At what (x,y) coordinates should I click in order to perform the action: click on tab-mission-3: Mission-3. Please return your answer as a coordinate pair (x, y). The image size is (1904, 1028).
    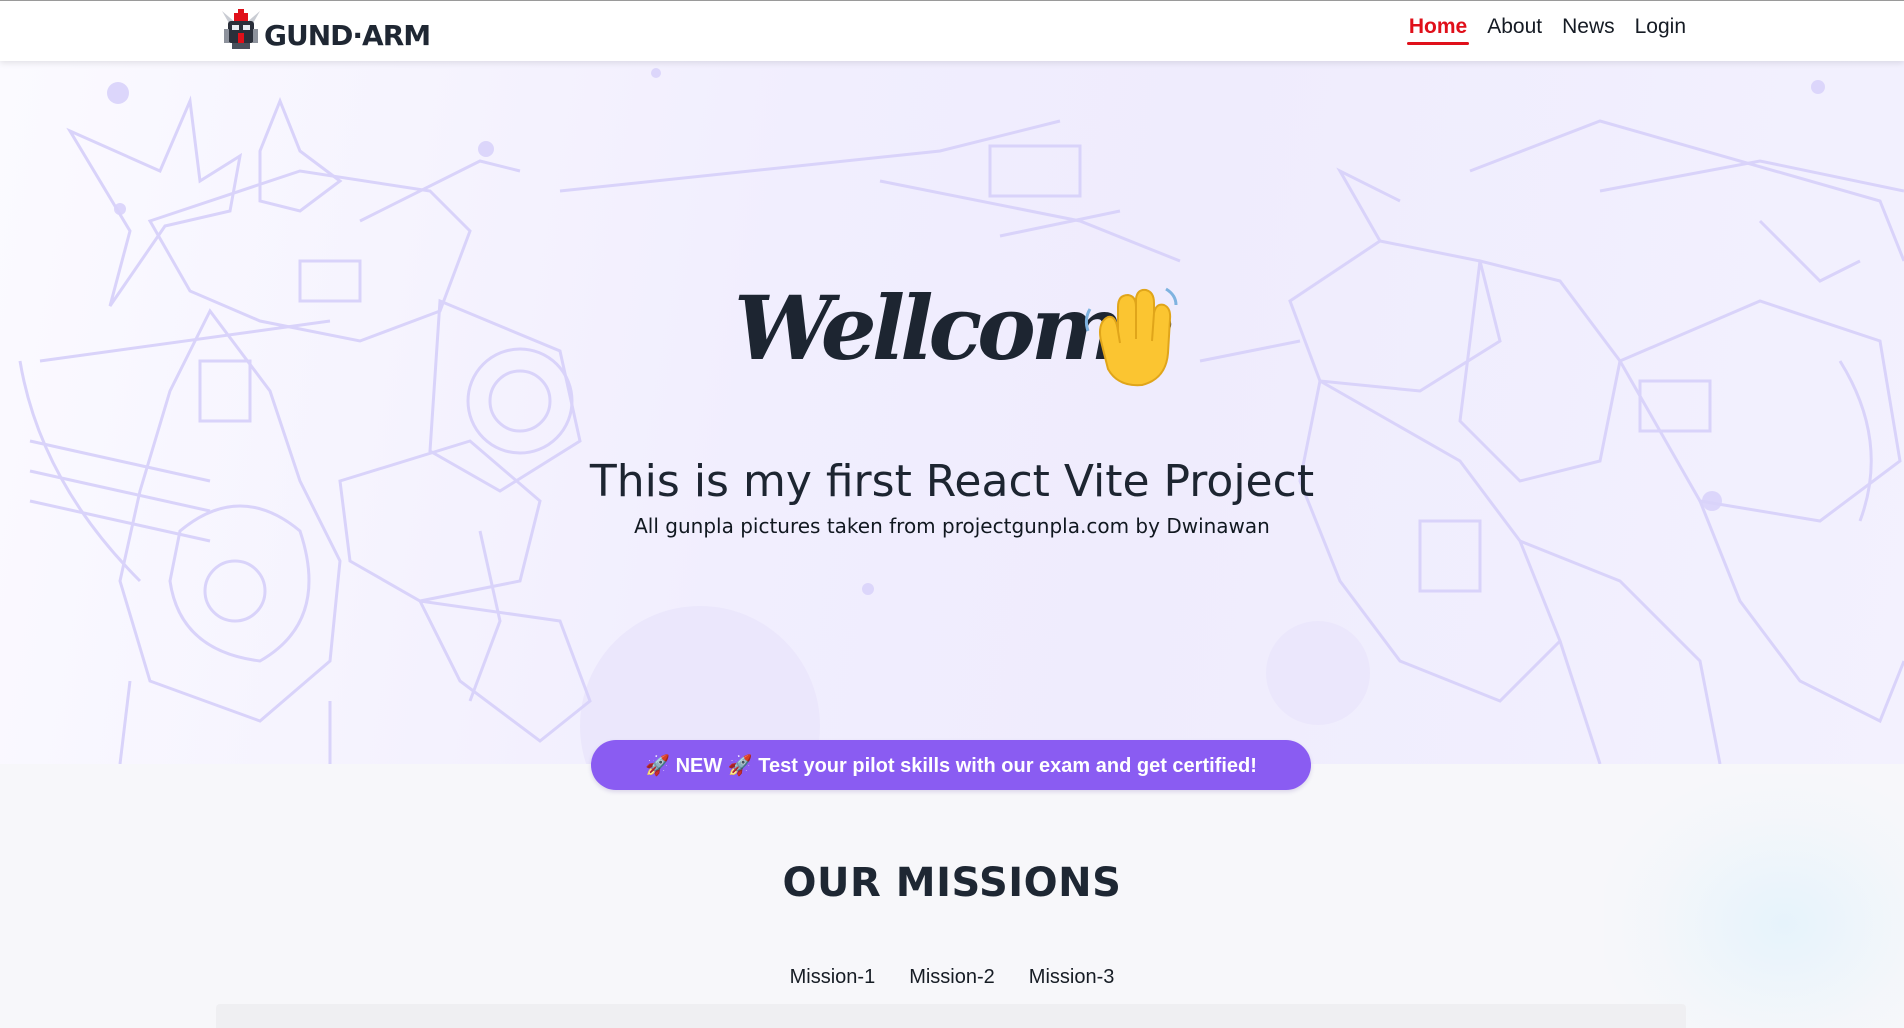
    Looking at the image, I should click on (1072, 977).